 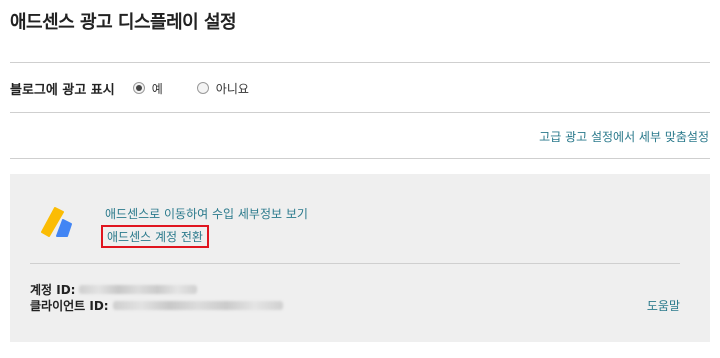 What do you see at coordinates (206, 213) in the screenshot?
I see `adsense-earnings-link: 애드센스로 이동하여 수입 세부정보 보기` at bounding box center [206, 213].